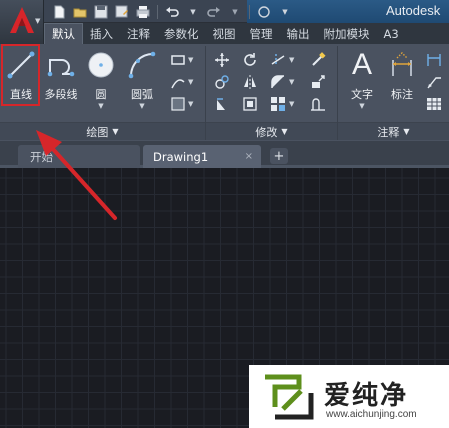  What do you see at coordinates (318, 60) in the screenshot?
I see `erase-icon` at bounding box center [318, 60].